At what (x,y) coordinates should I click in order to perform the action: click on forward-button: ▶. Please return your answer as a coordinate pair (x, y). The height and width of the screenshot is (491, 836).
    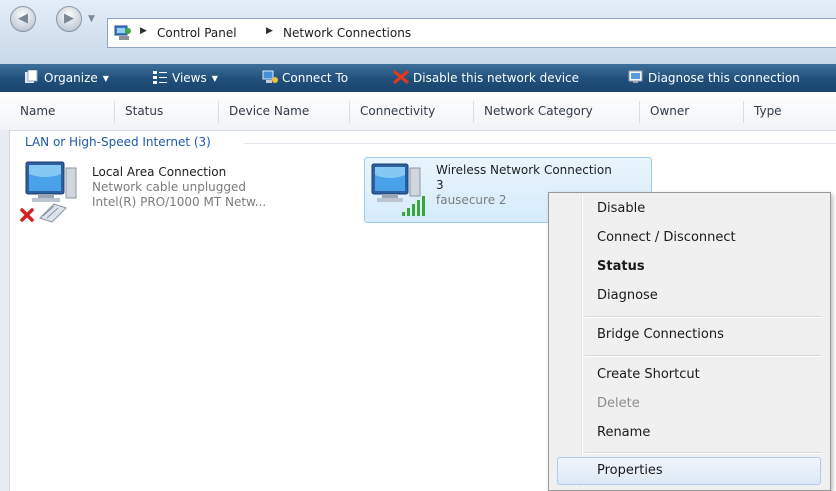
    Looking at the image, I should click on (69, 19).